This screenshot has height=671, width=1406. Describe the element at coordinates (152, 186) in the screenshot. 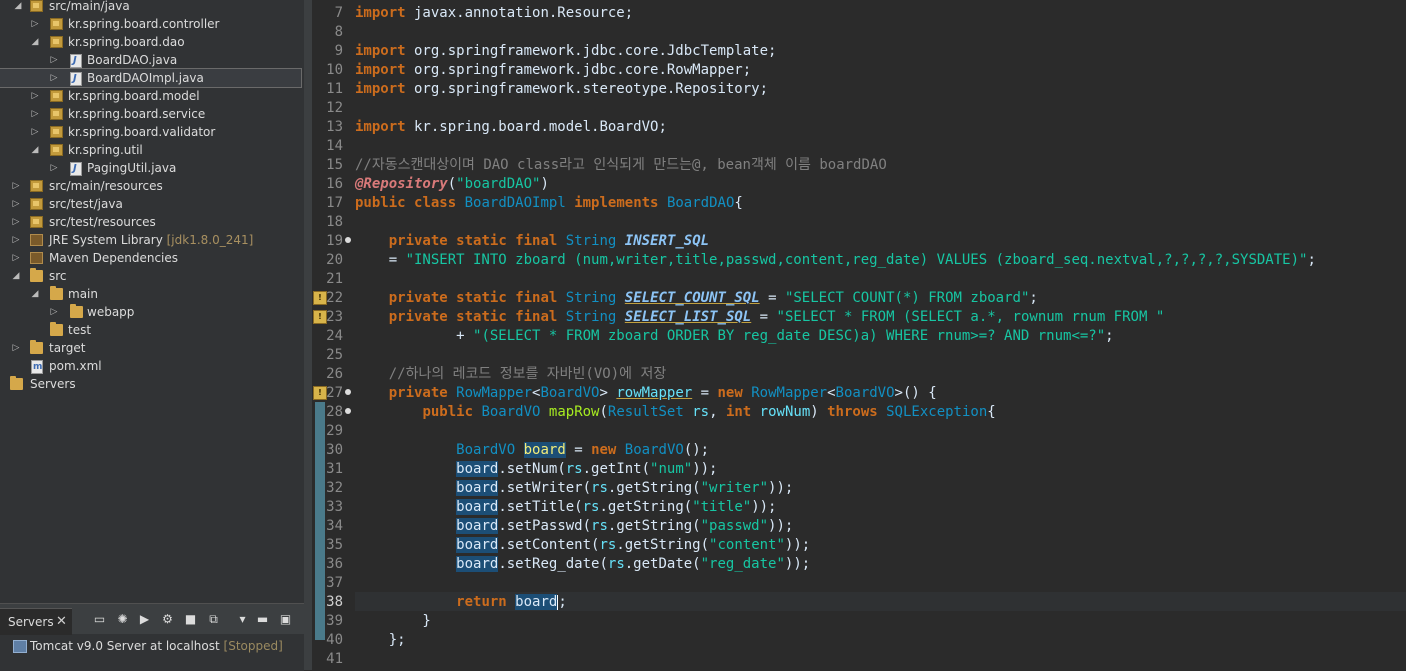

I see `tree-item-src-main-resources: ▷ src/main/resources` at that location.